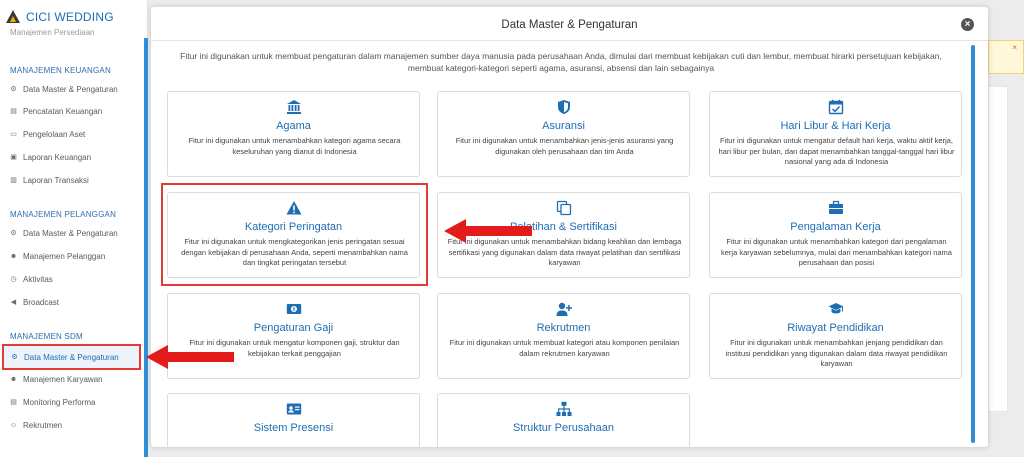 This screenshot has height=457, width=1024. I want to click on modal-header: Data Master & Pengaturan ×, so click(569, 24).